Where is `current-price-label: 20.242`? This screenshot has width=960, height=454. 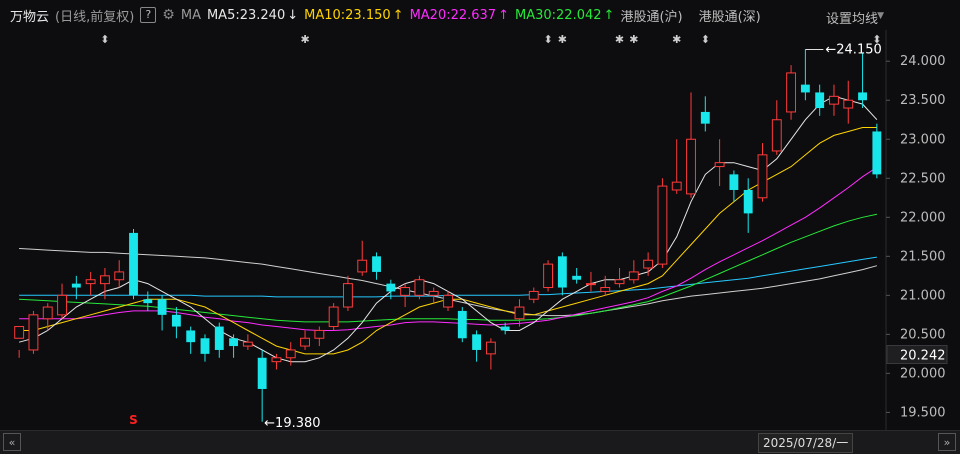
current-price-label: 20.242 is located at coordinates (923, 355).